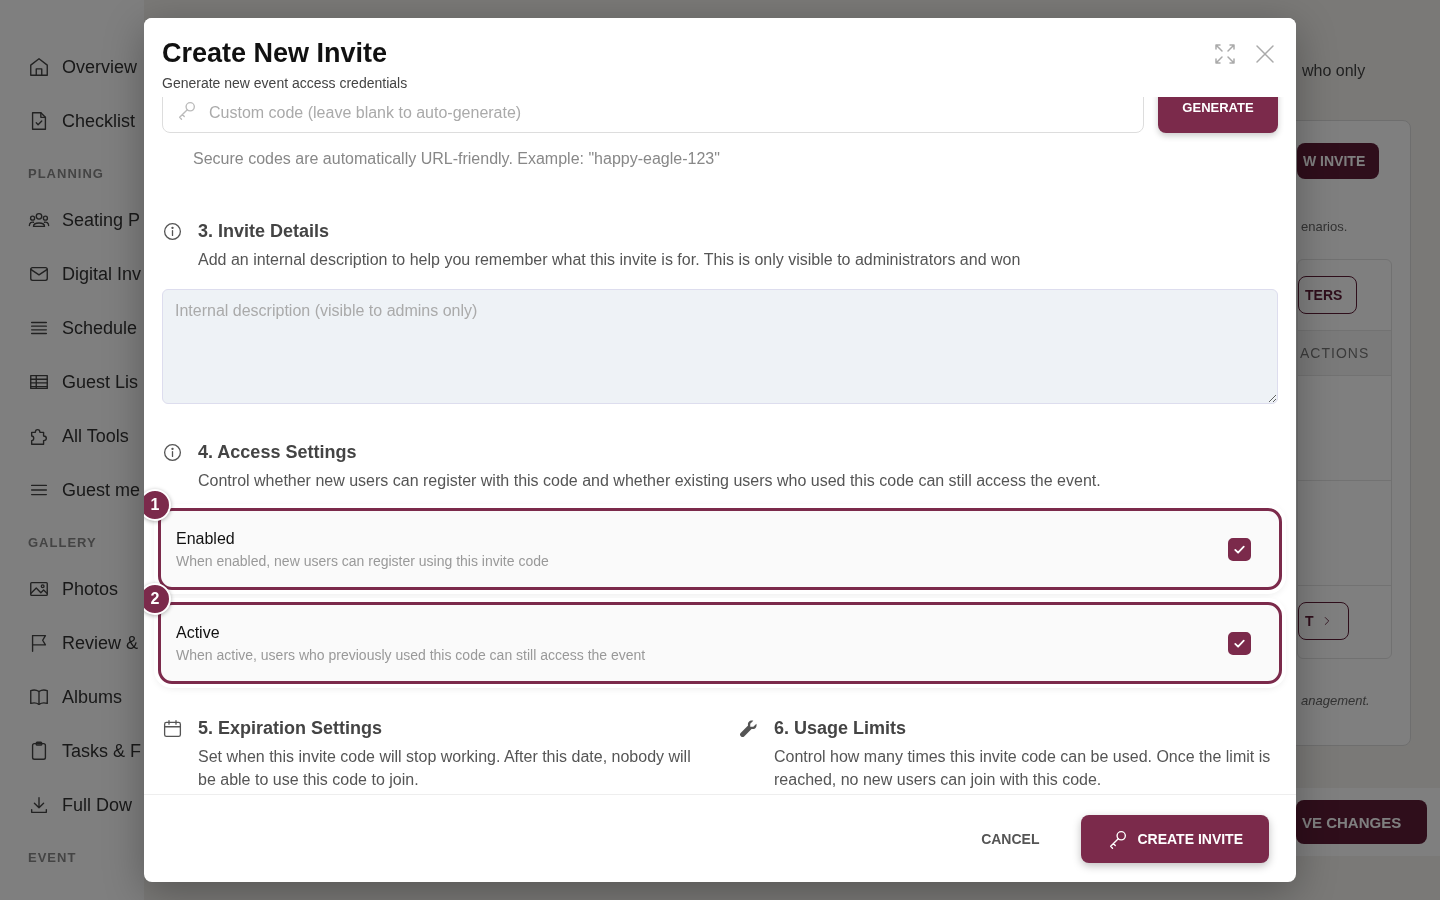  I want to click on section-description: Add an internal description to help you remember what this invite is for. This is only visible to administrators and won, so click(610, 260).